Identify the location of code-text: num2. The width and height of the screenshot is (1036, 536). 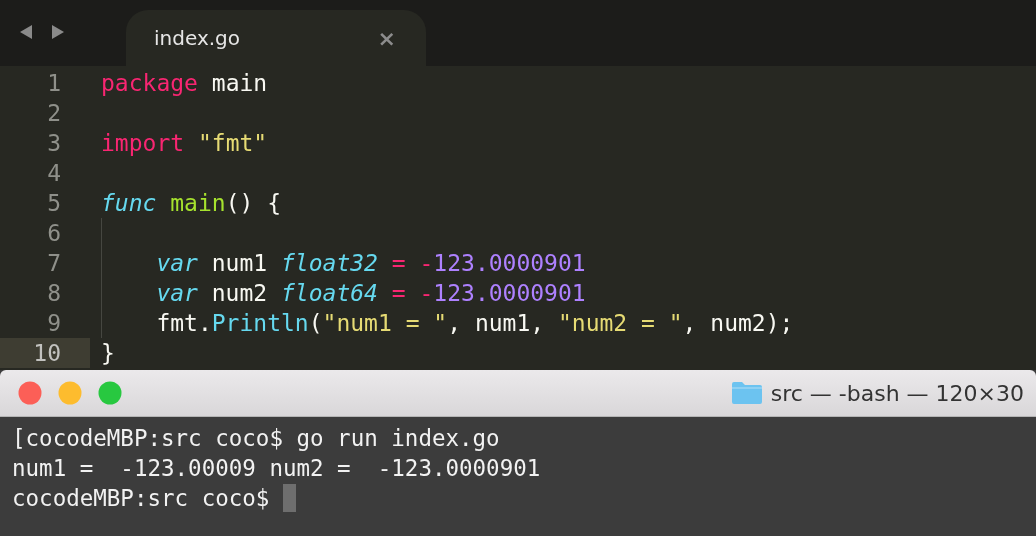
(239, 293).